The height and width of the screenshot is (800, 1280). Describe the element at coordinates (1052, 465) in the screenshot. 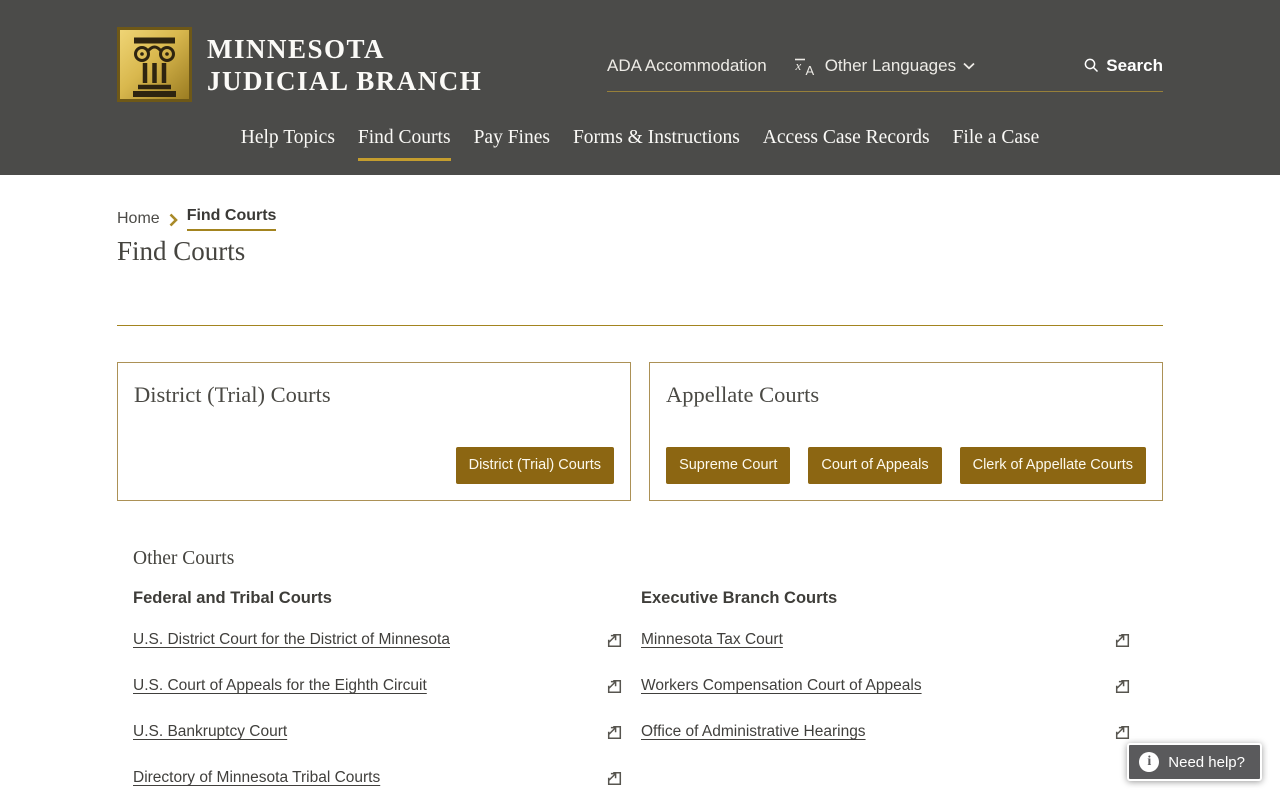

I see `clerk-of-appellate-courts-button: Clerk of Appellate Courts` at that location.